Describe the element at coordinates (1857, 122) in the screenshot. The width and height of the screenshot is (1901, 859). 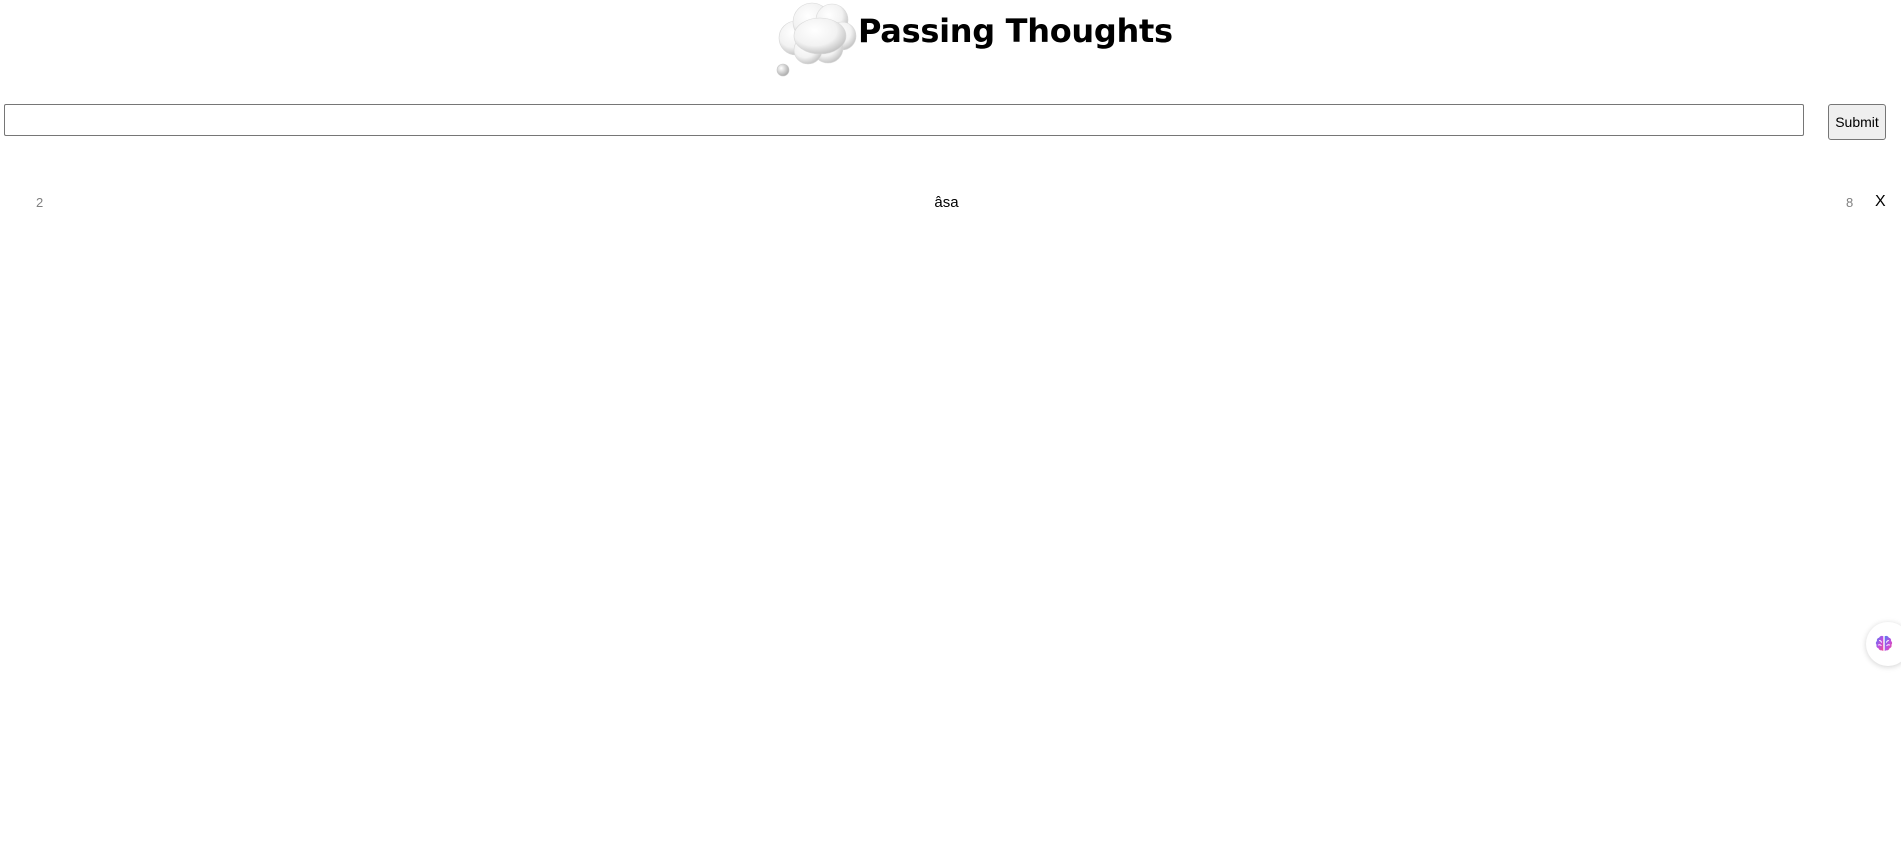
I see `submit-button: Submit` at that location.